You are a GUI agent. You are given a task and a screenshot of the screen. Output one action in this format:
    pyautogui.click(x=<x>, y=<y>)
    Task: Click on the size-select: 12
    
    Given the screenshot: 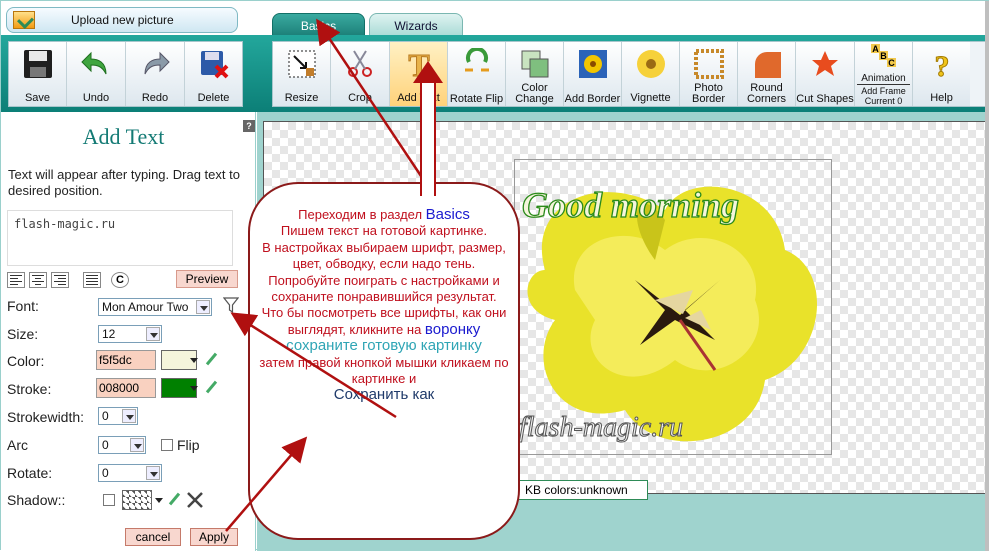 What is the action you would take?
    pyautogui.click(x=130, y=334)
    